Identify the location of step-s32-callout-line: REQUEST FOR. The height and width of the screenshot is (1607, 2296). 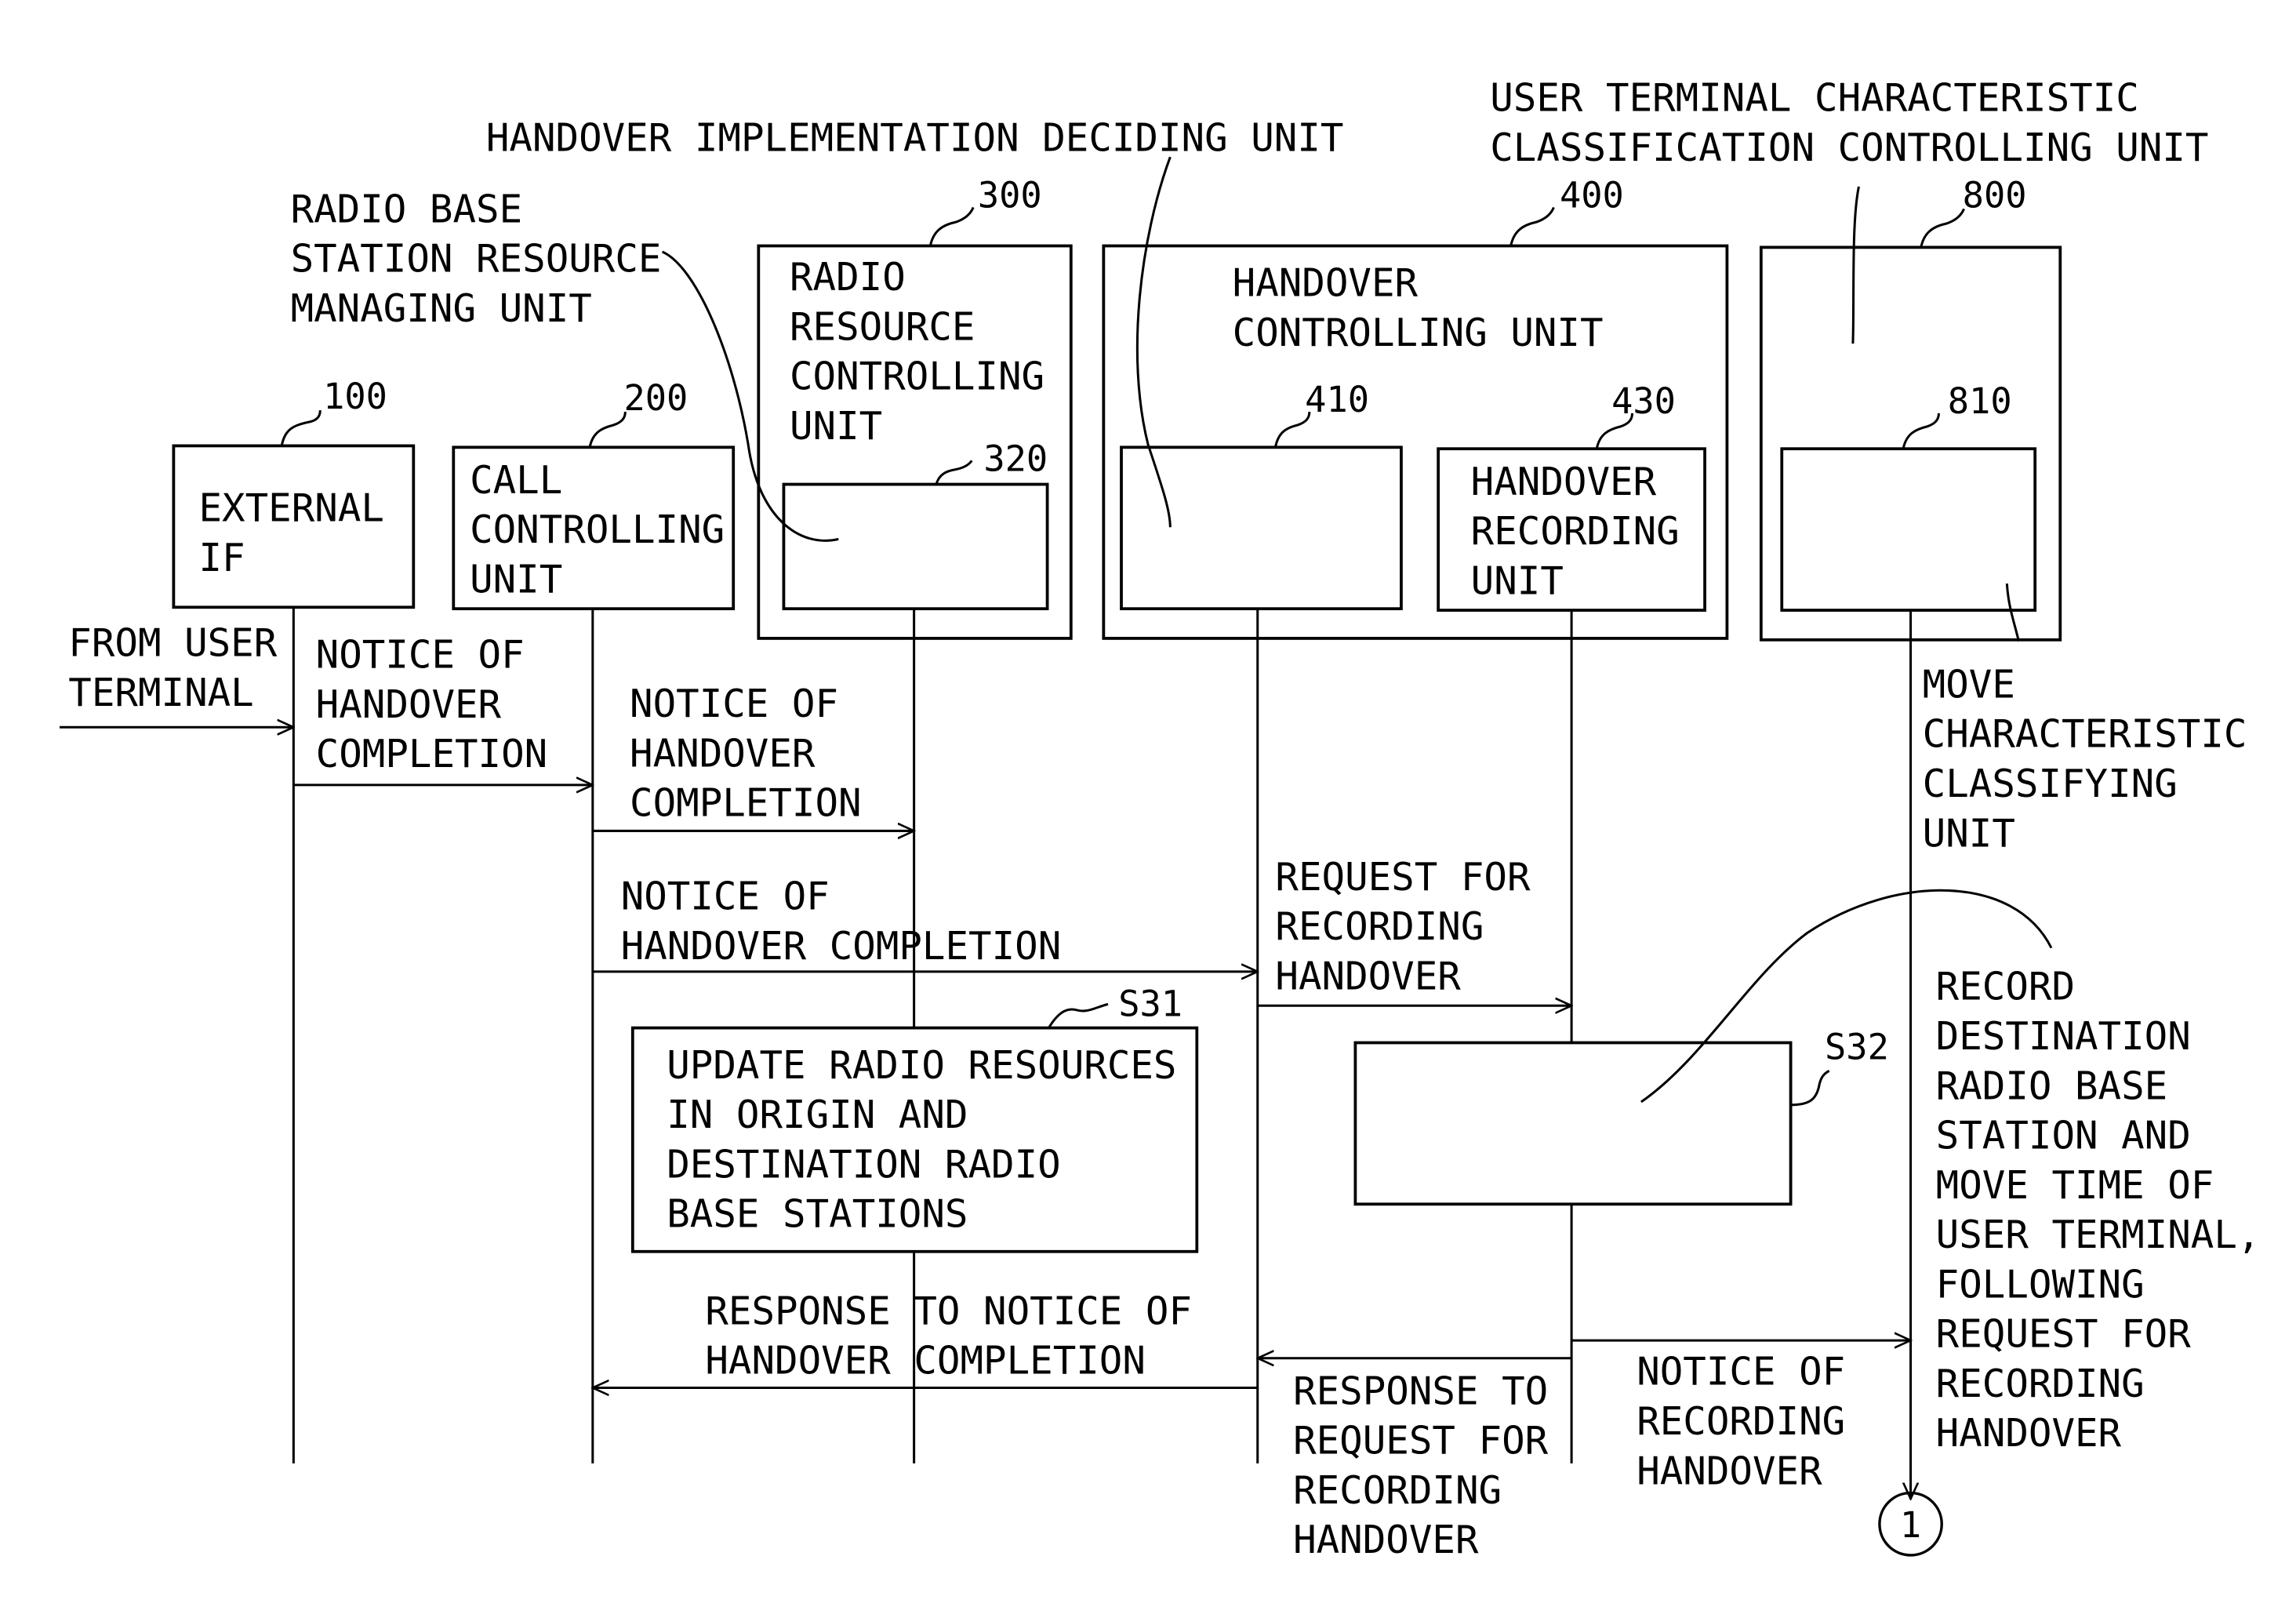
(2064, 1334).